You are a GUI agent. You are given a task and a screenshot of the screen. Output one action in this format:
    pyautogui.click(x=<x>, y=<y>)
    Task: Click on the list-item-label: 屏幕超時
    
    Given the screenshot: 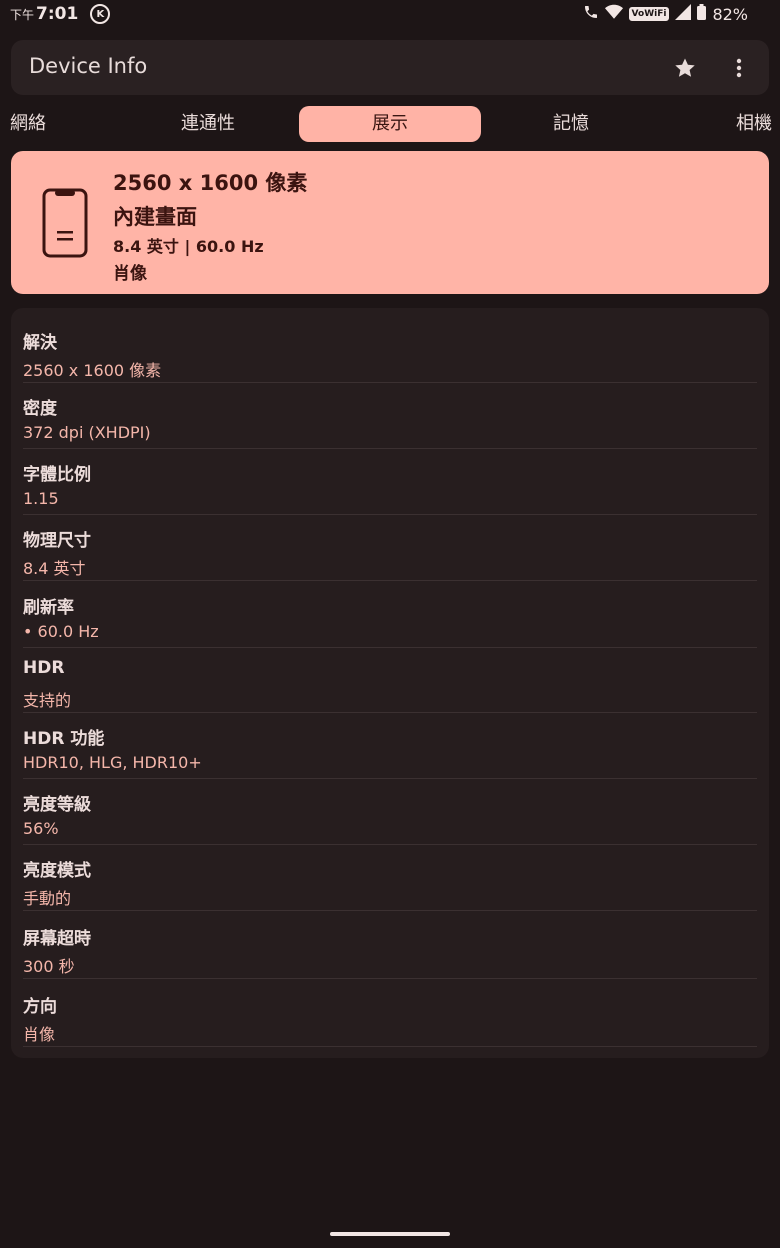 What is the action you would take?
    pyautogui.click(x=57, y=939)
    